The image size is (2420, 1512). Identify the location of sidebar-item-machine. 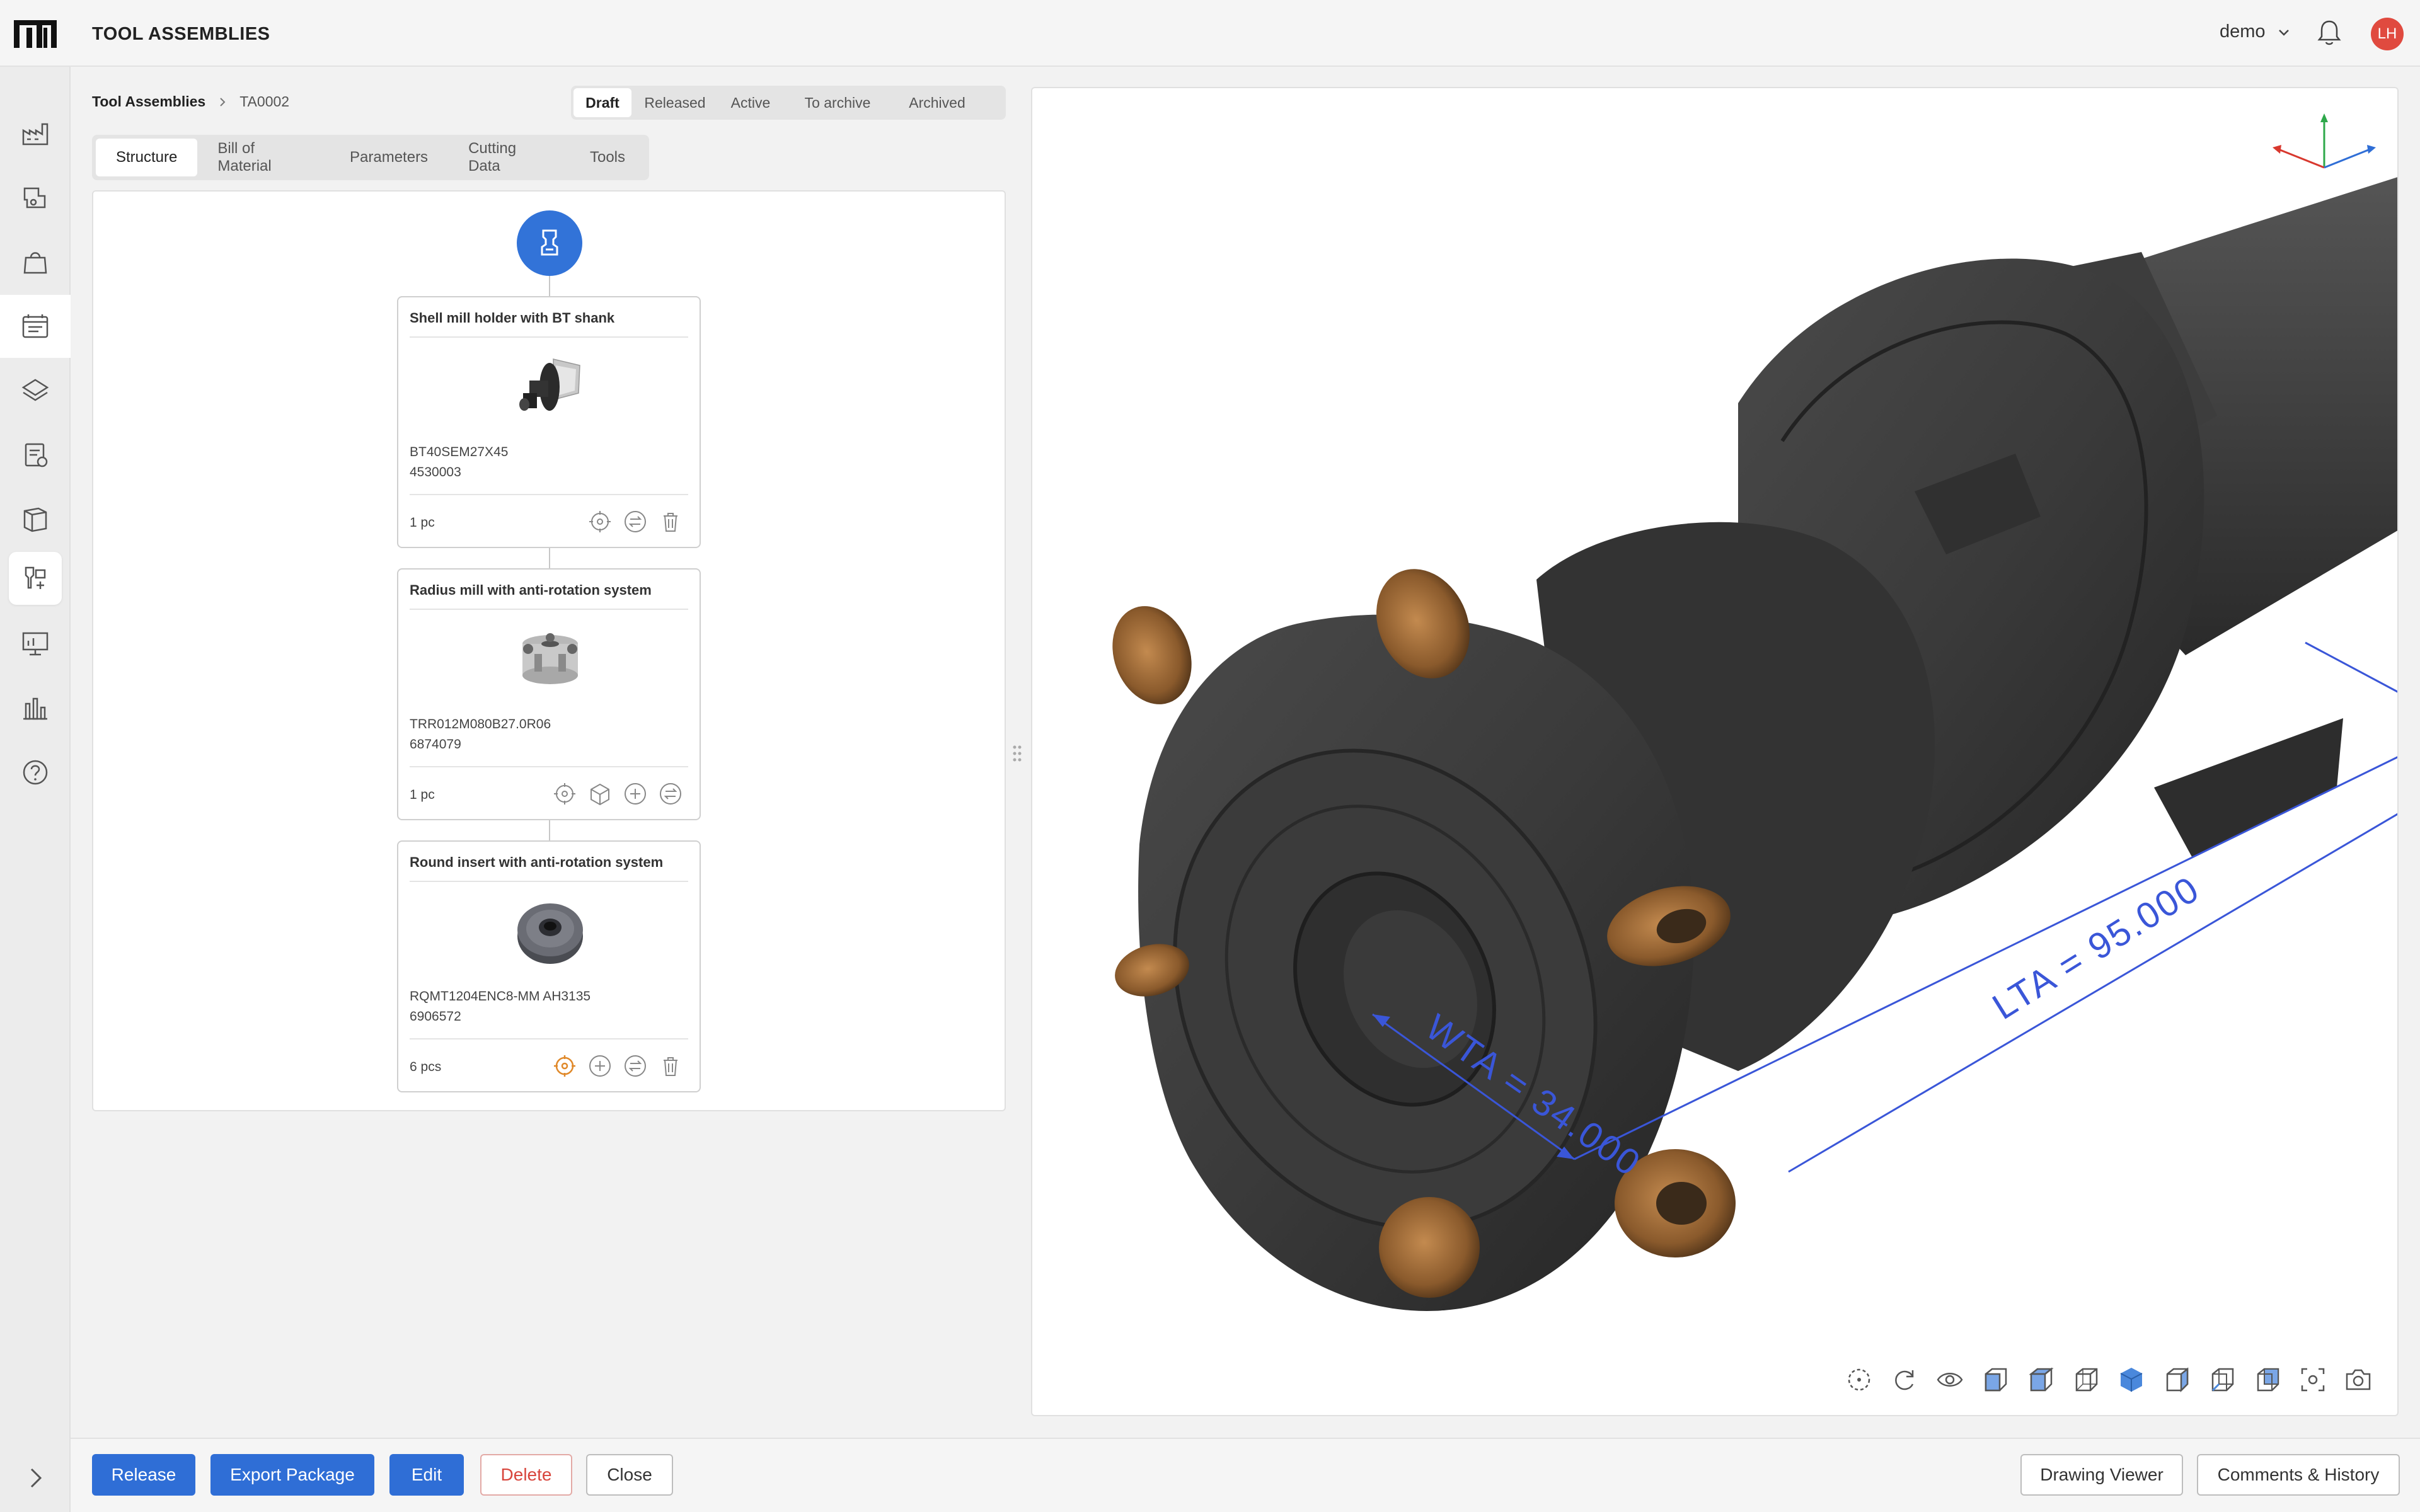
(36, 197).